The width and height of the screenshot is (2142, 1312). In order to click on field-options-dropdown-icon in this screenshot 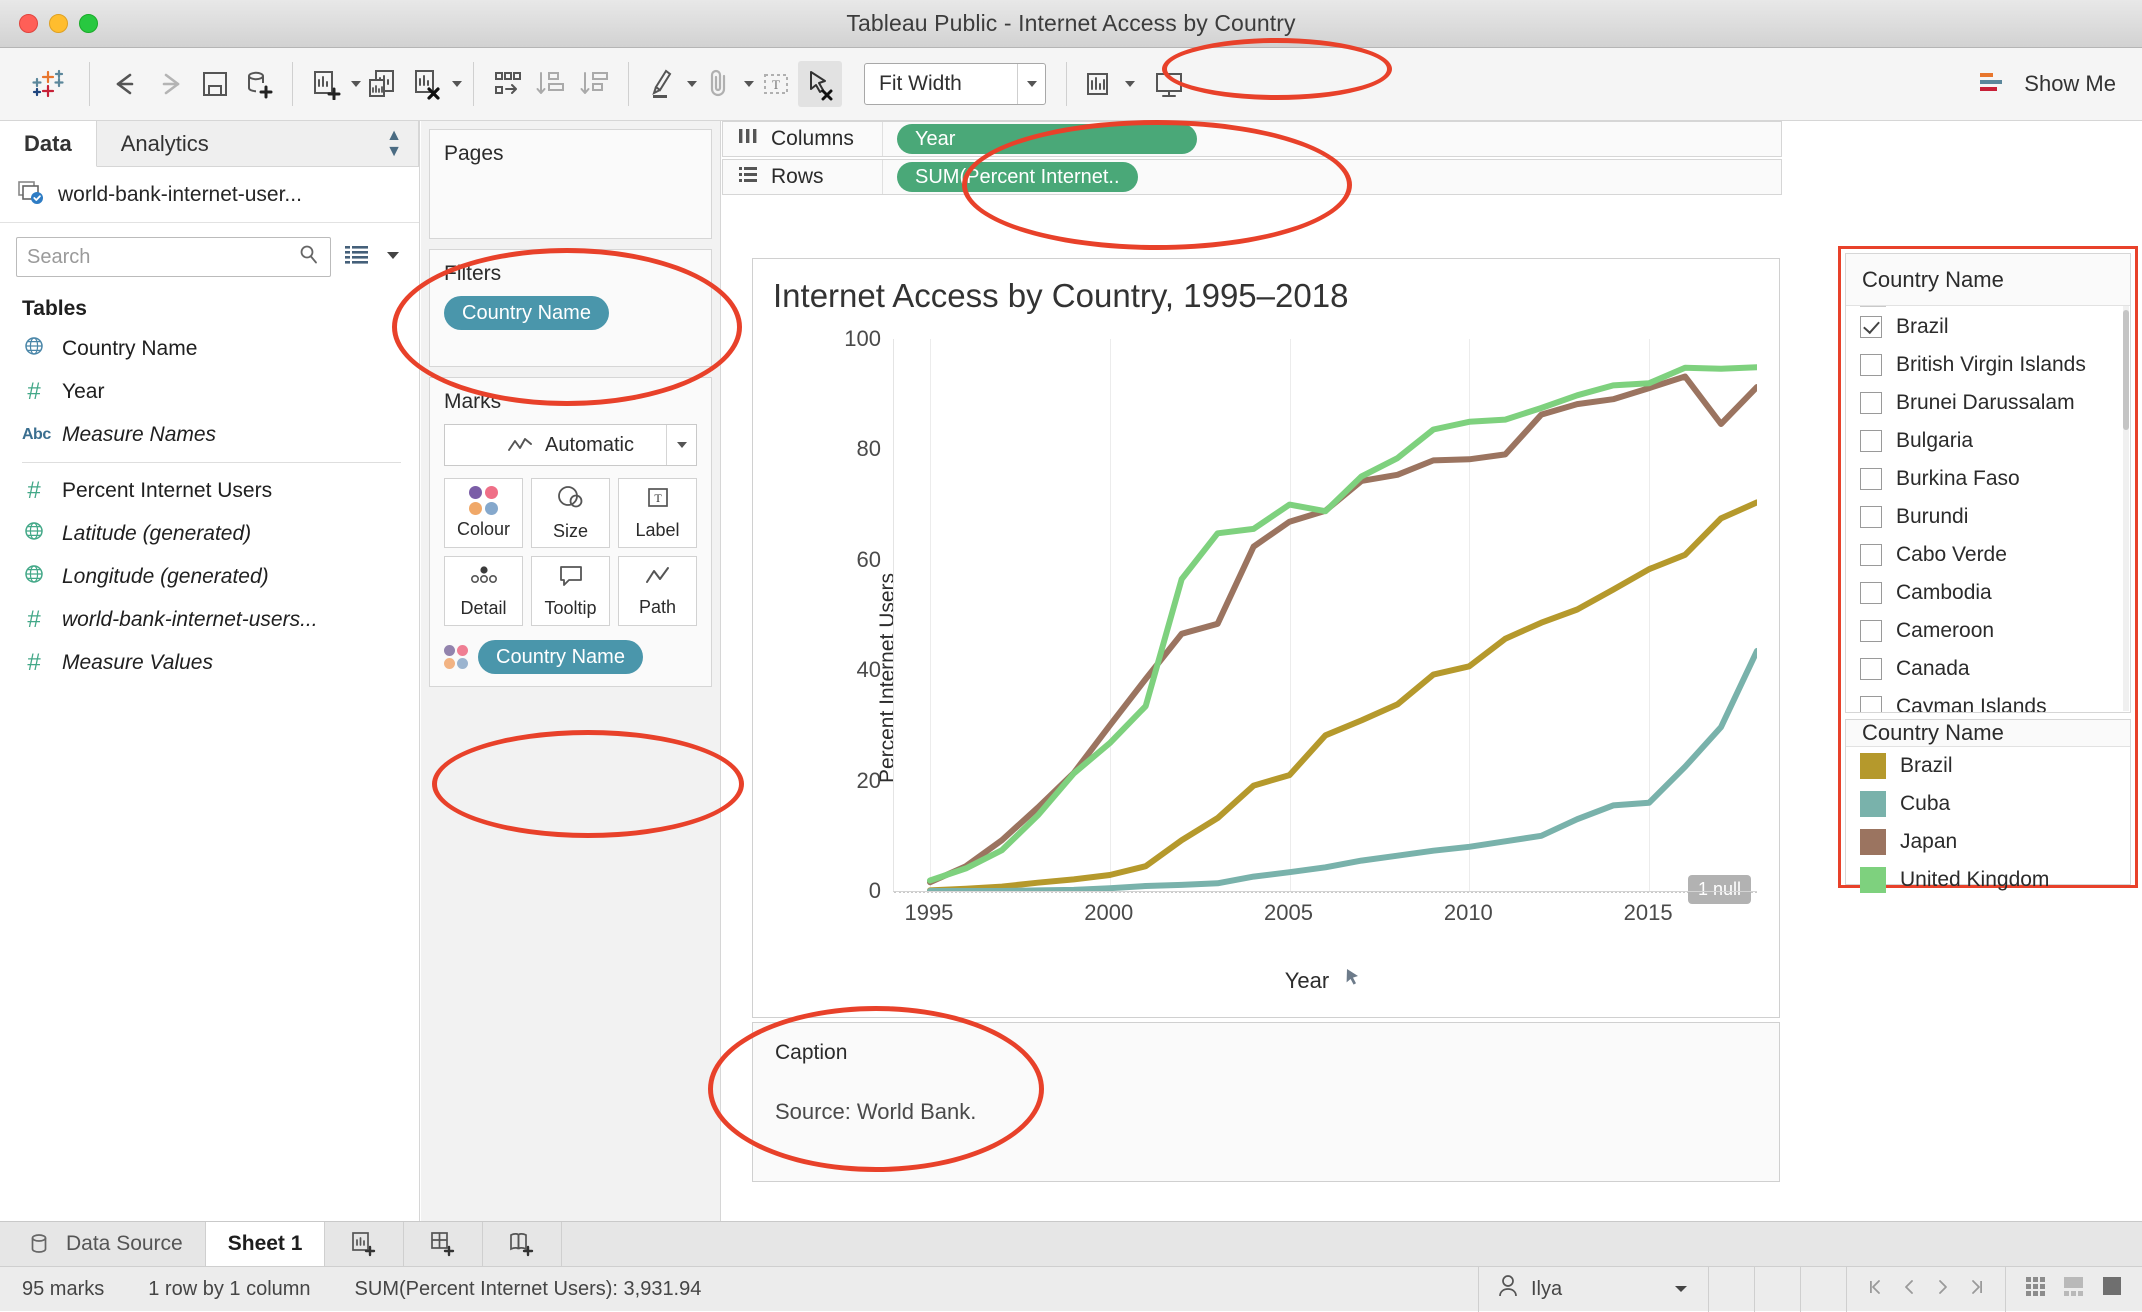, I will do `click(393, 257)`.